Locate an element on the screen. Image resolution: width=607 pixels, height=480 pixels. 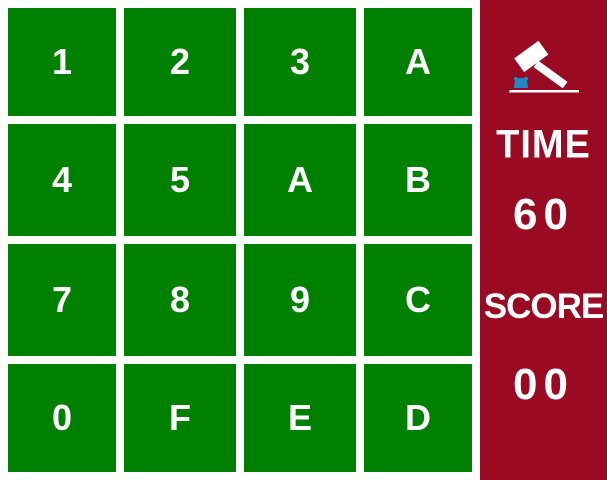
score-label: SCORE is located at coordinates (543, 306).